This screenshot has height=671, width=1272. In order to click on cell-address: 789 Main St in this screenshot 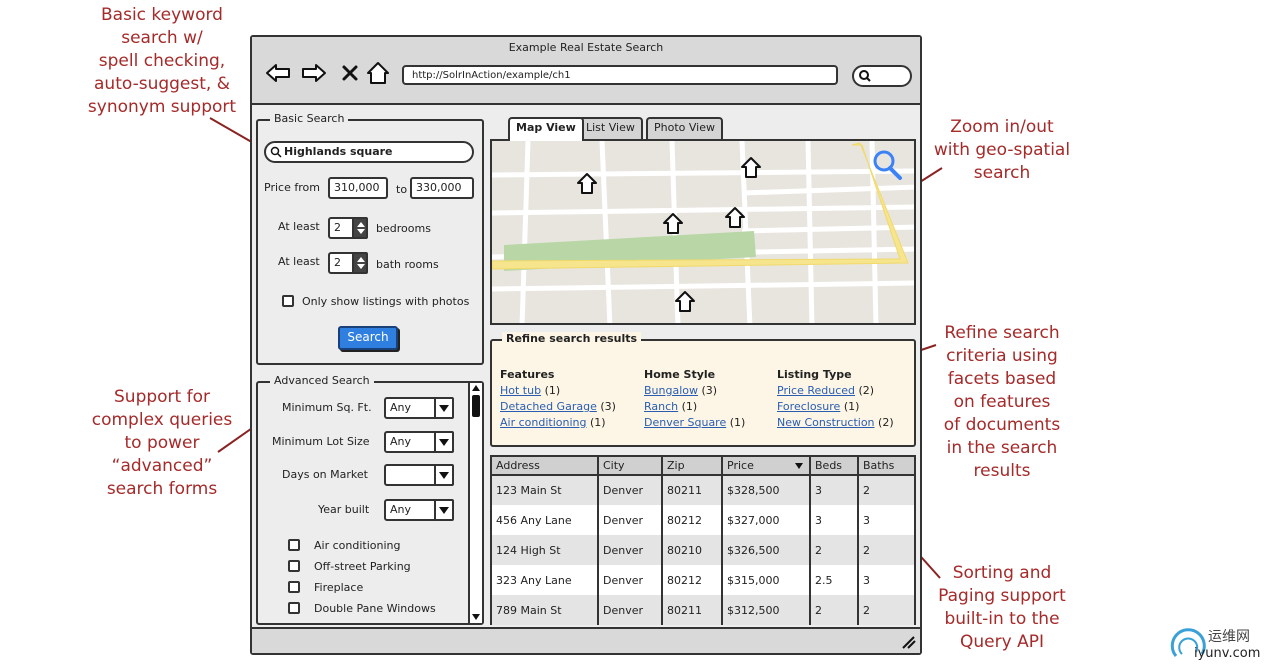, I will do `click(545, 610)`.